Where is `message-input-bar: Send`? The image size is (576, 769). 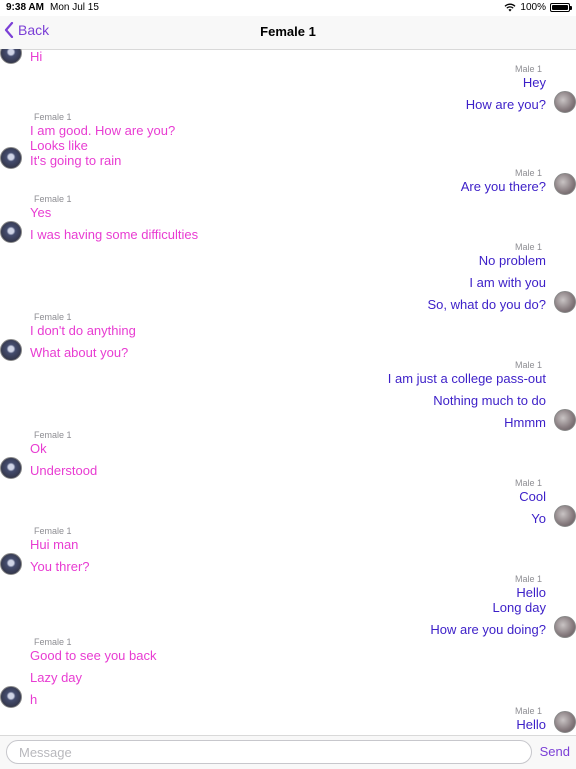 message-input-bar: Send is located at coordinates (288, 752).